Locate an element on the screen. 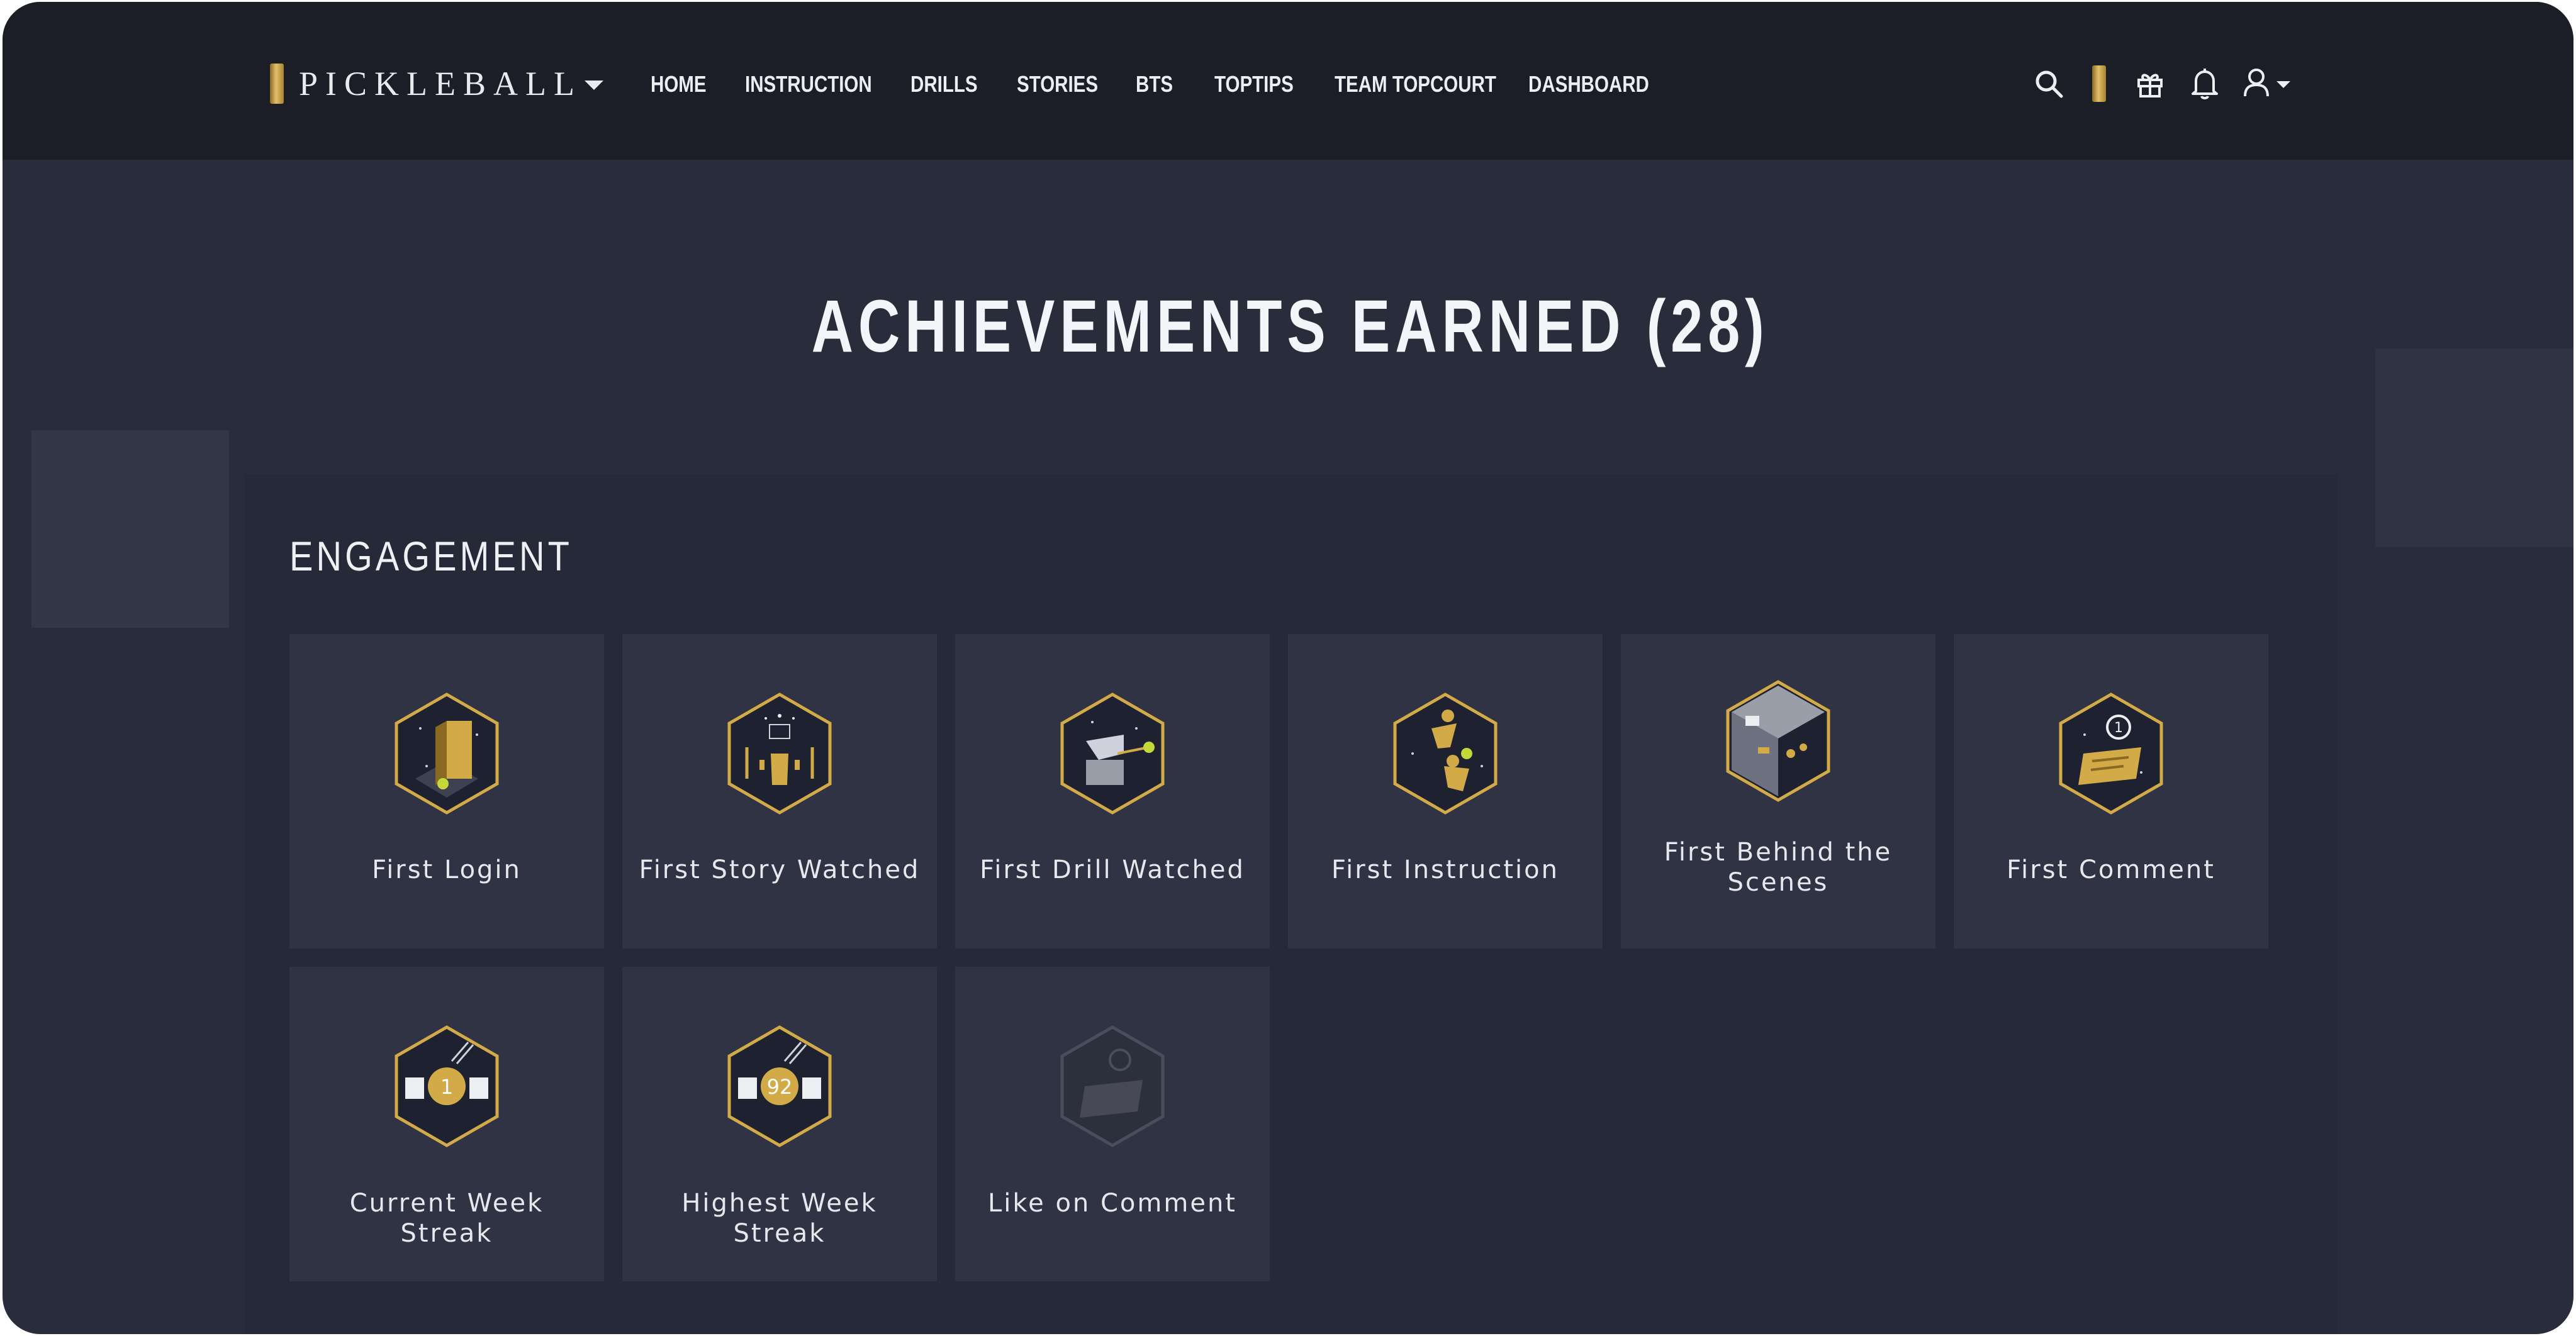 Image resolution: width=2576 pixels, height=1336 pixels. svg-text: 92 is located at coordinates (780, 1087).